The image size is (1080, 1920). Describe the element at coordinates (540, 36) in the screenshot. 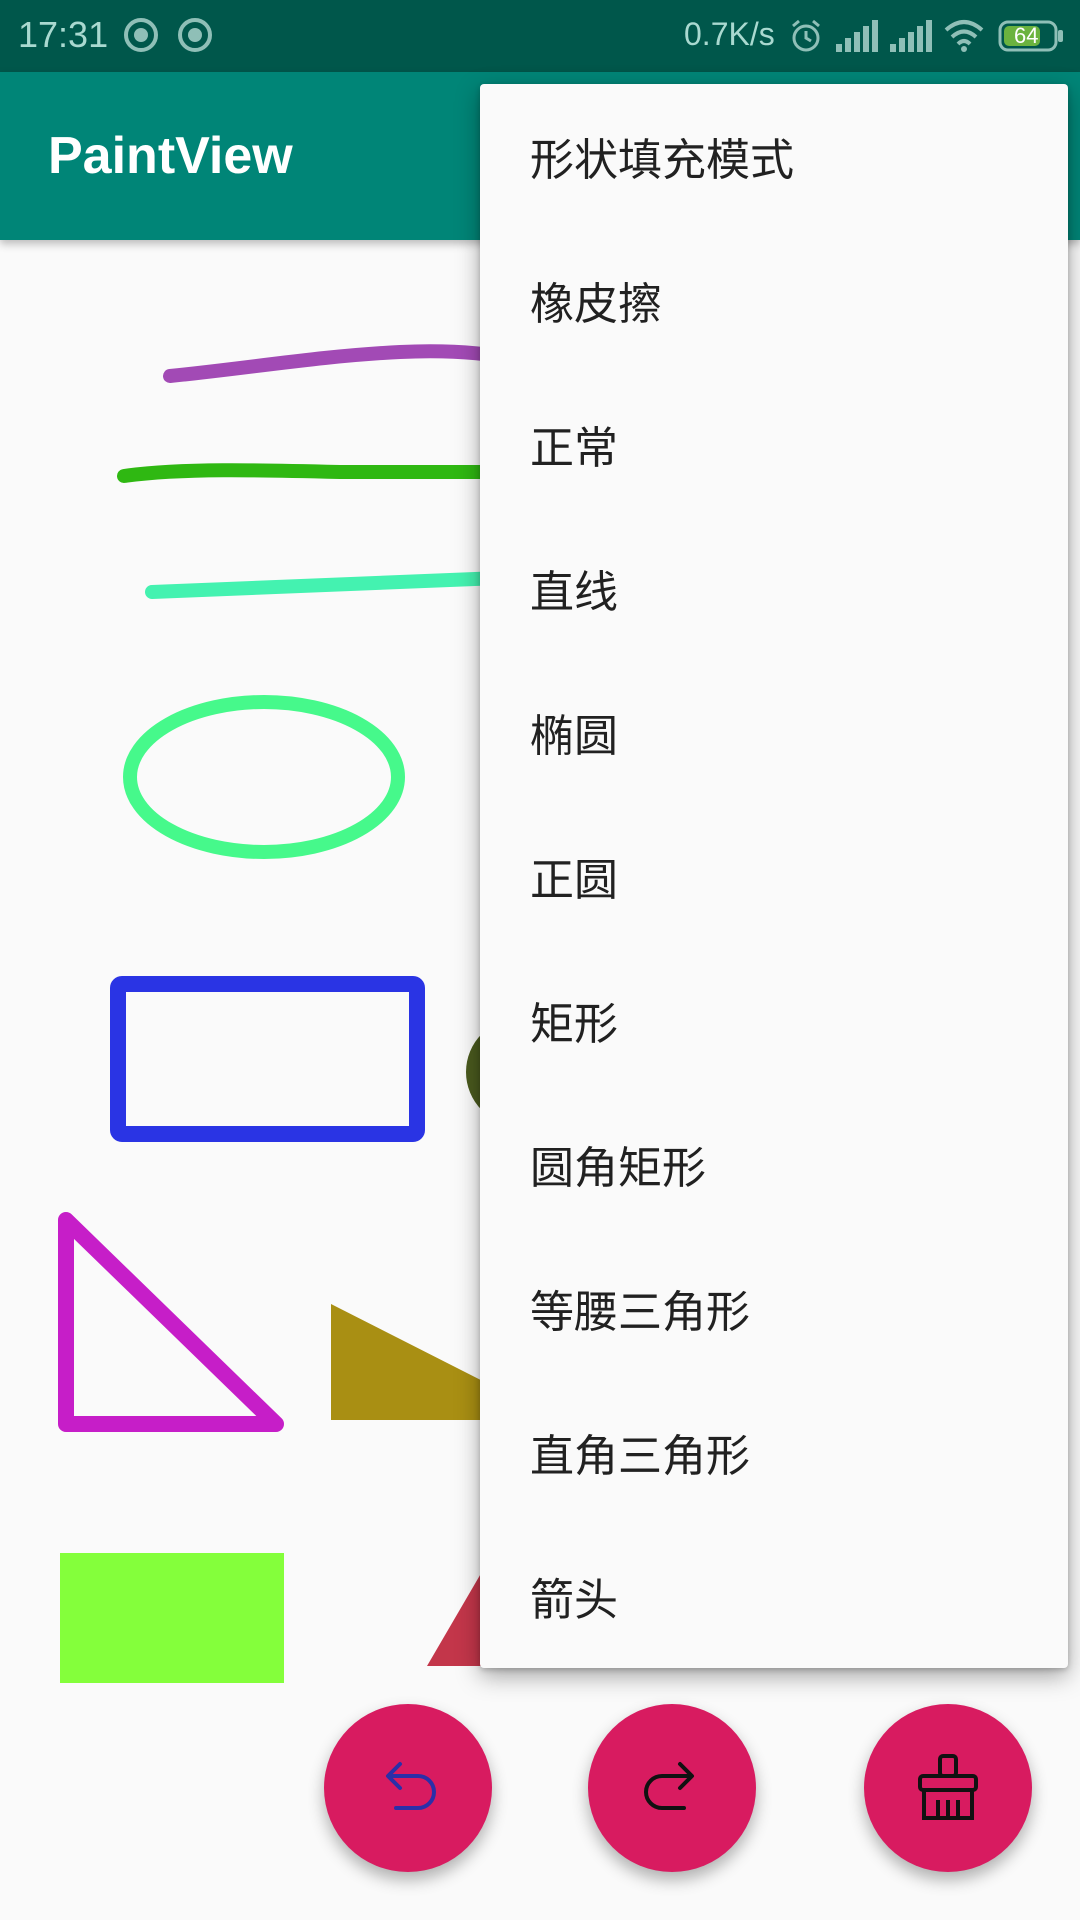

I see `status-bar: 17:31 0.7K/s 64` at that location.